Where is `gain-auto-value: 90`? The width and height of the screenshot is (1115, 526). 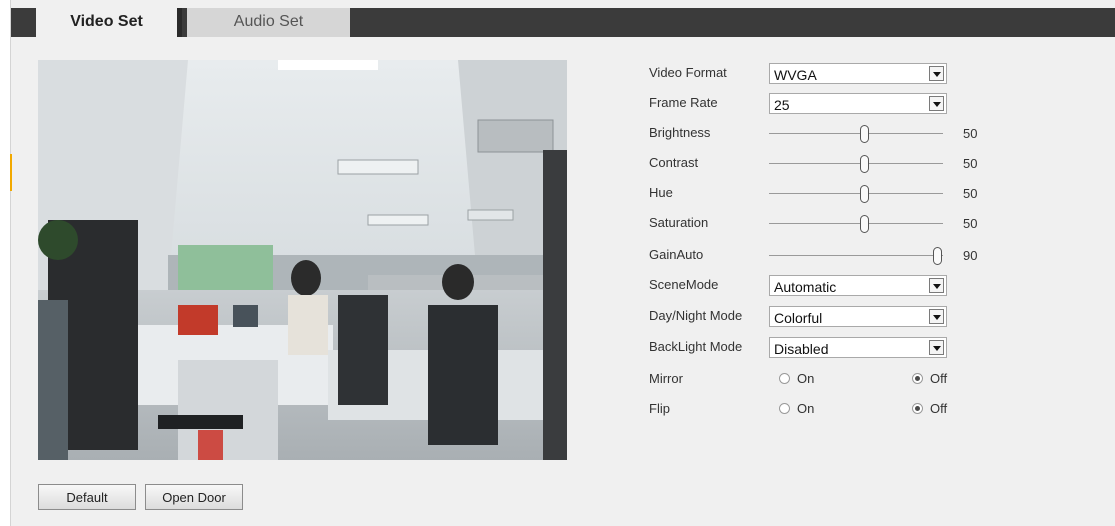 gain-auto-value: 90 is located at coordinates (970, 255).